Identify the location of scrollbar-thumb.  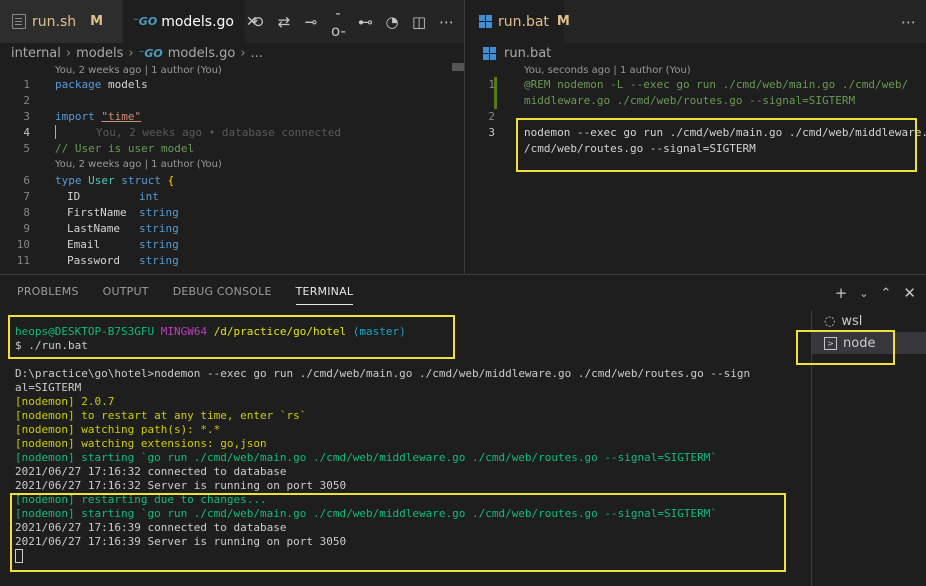
(458, 67).